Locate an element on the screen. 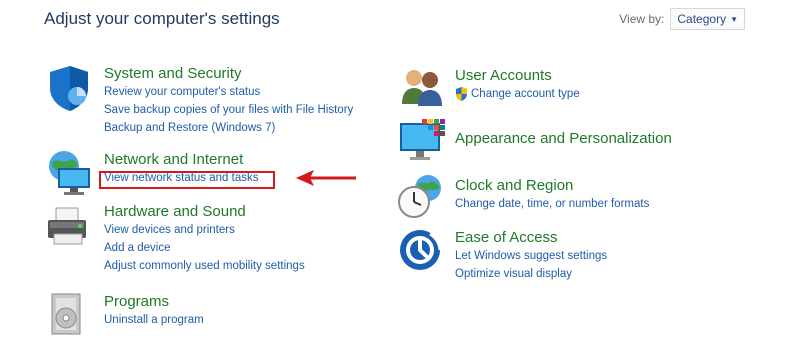  uninstall-program-link: Uninstall a program is located at coordinates (154, 320).